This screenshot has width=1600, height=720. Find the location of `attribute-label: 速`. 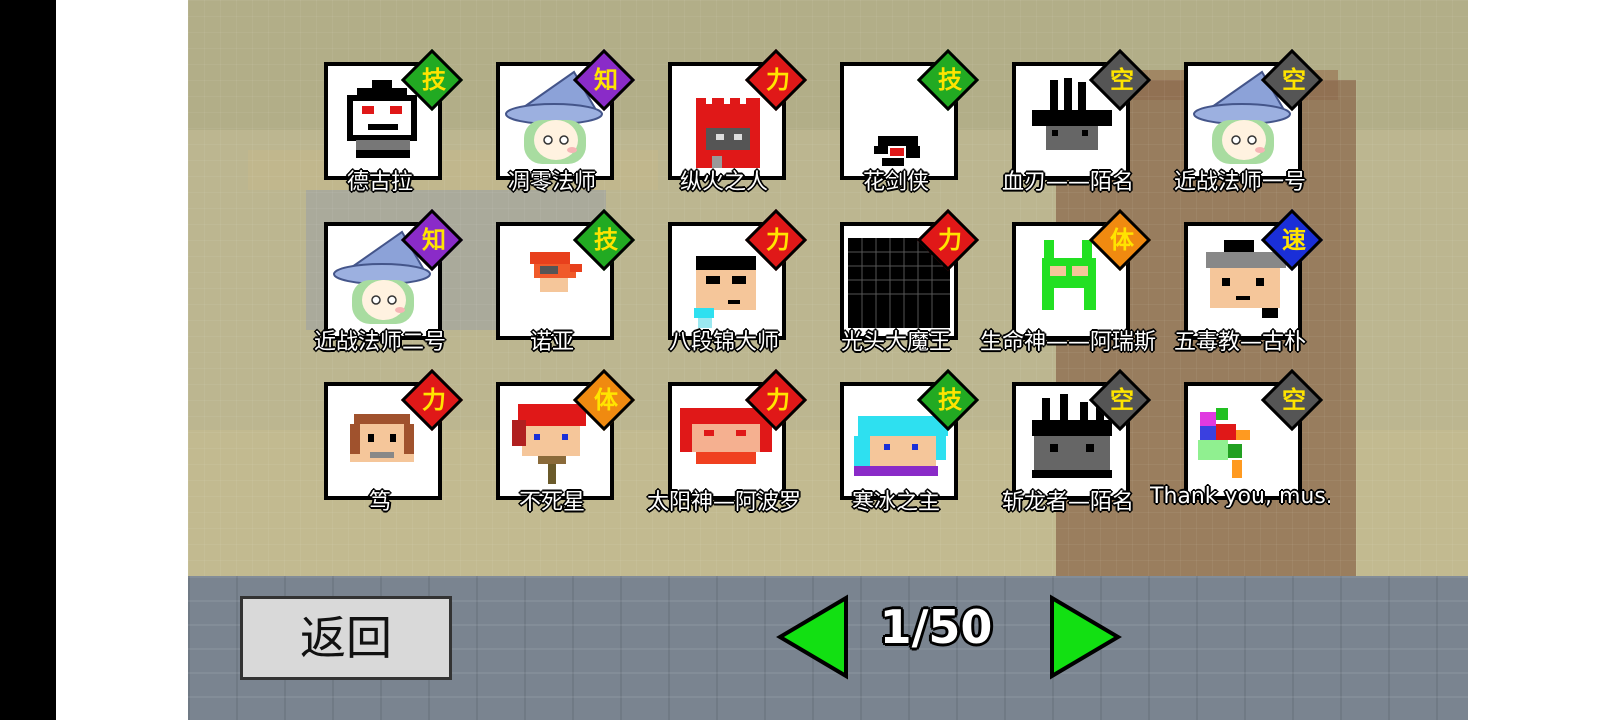

attribute-label: 速 is located at coordinates (1294, 240).